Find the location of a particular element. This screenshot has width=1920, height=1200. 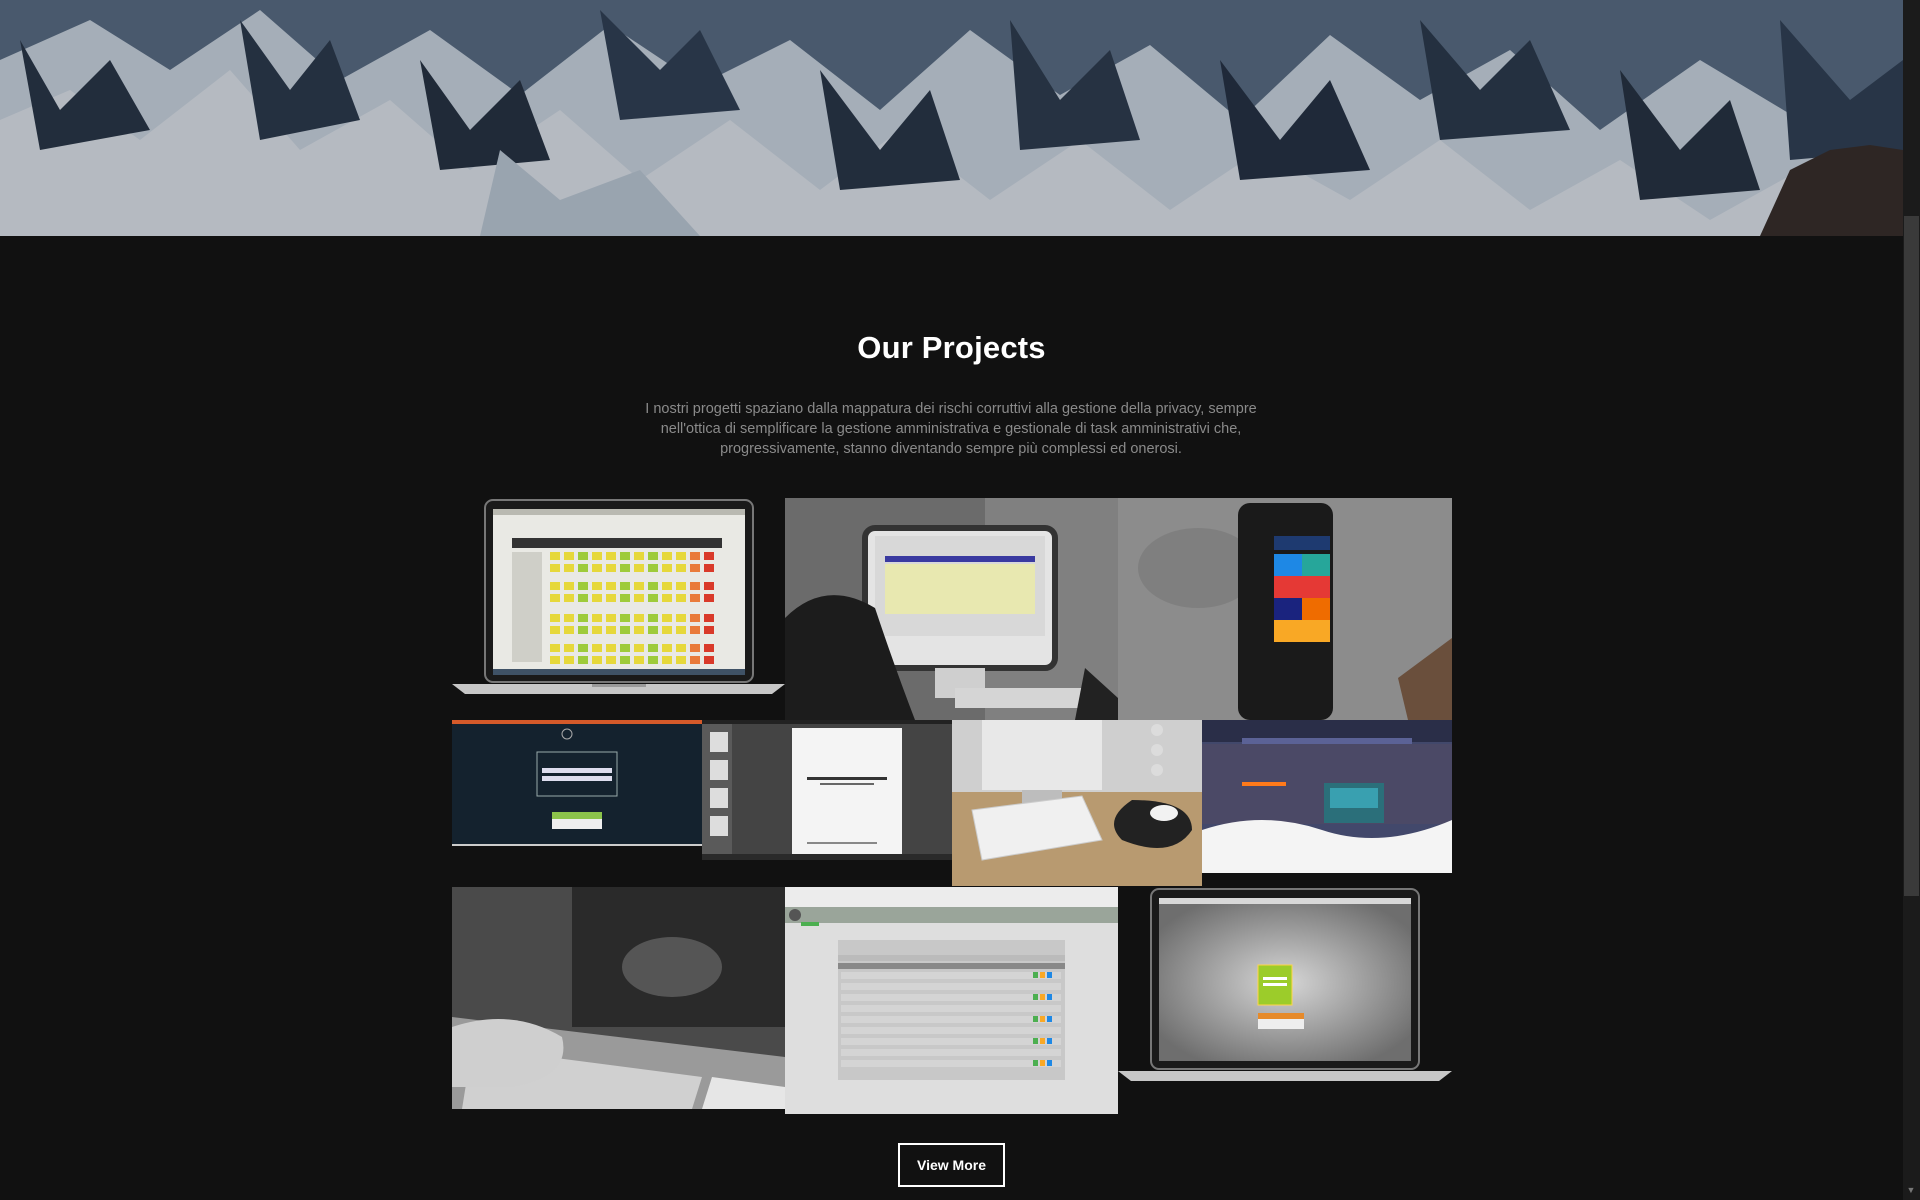

project-tile-login-screen is located at coordinates (577, 783).